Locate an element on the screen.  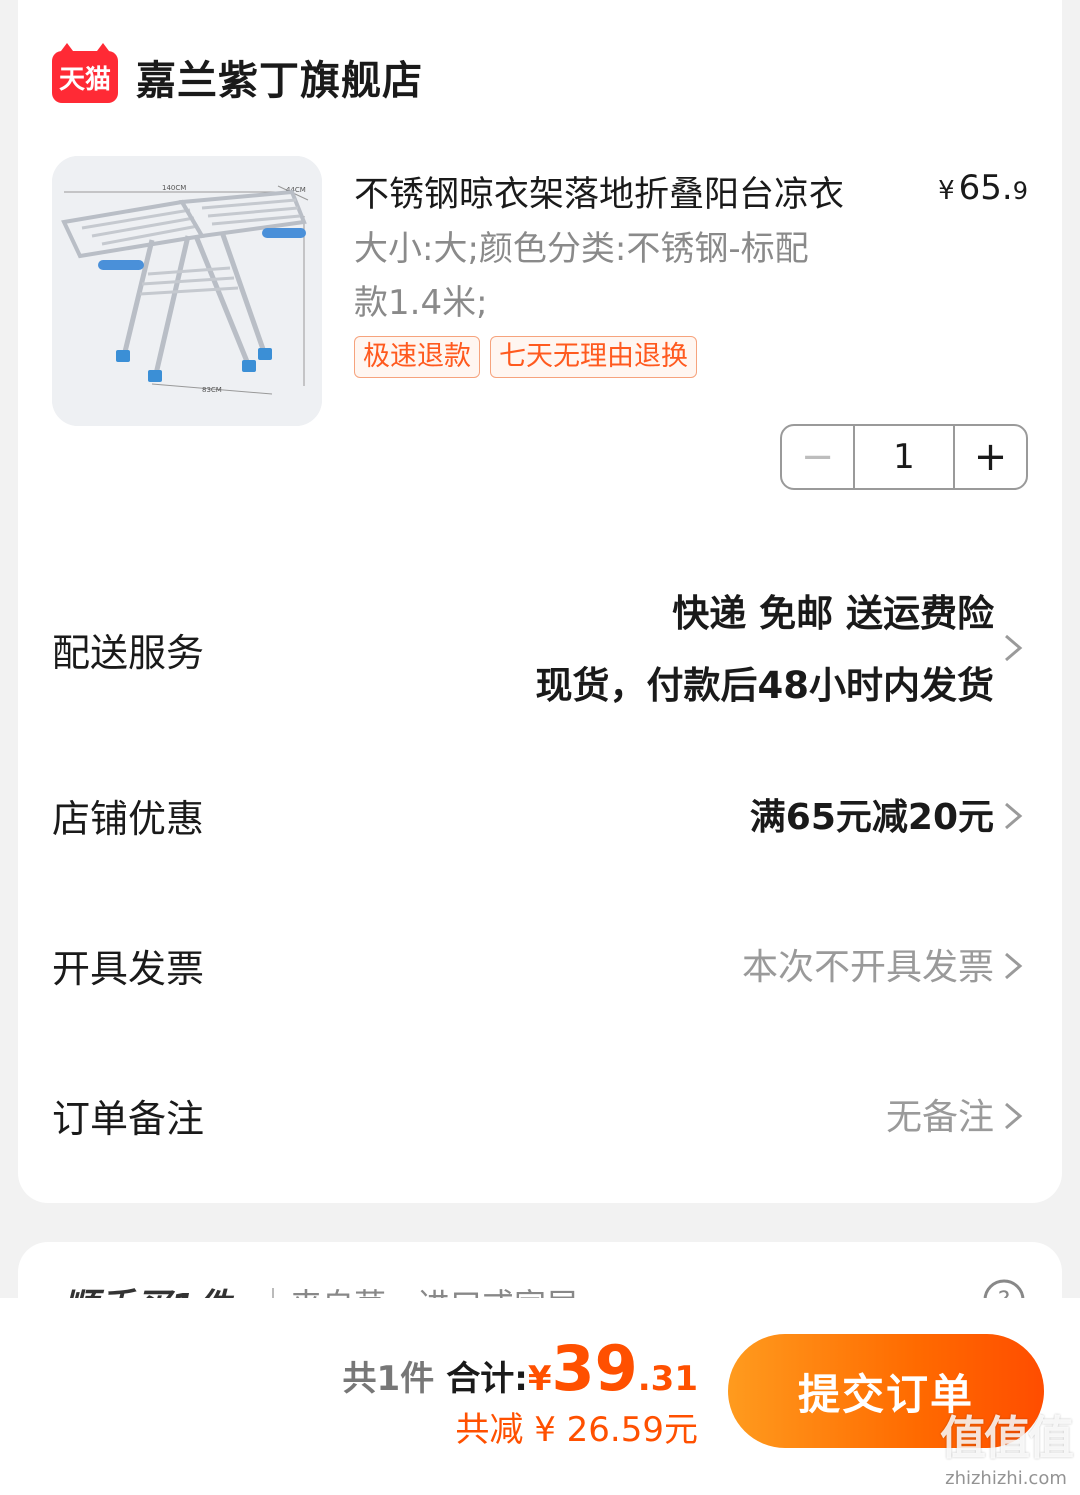
watermark-url: zhizhizhi.com is located at coordinates (1006, 1478).